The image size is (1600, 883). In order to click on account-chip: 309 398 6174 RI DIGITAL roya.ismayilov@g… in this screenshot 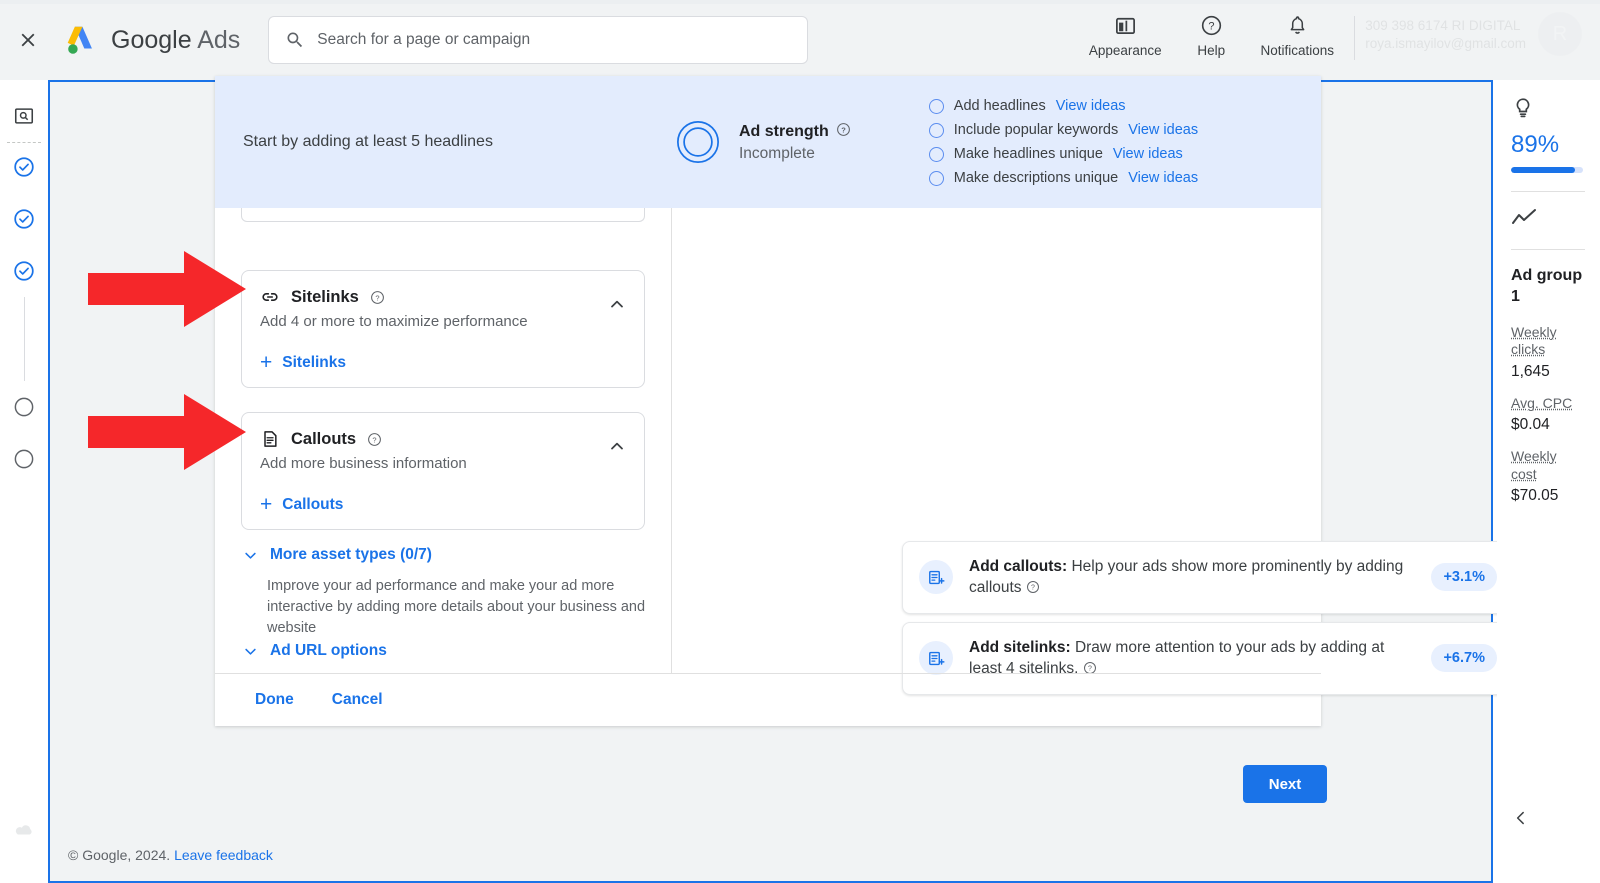, I will do `click(1482, 34)`.